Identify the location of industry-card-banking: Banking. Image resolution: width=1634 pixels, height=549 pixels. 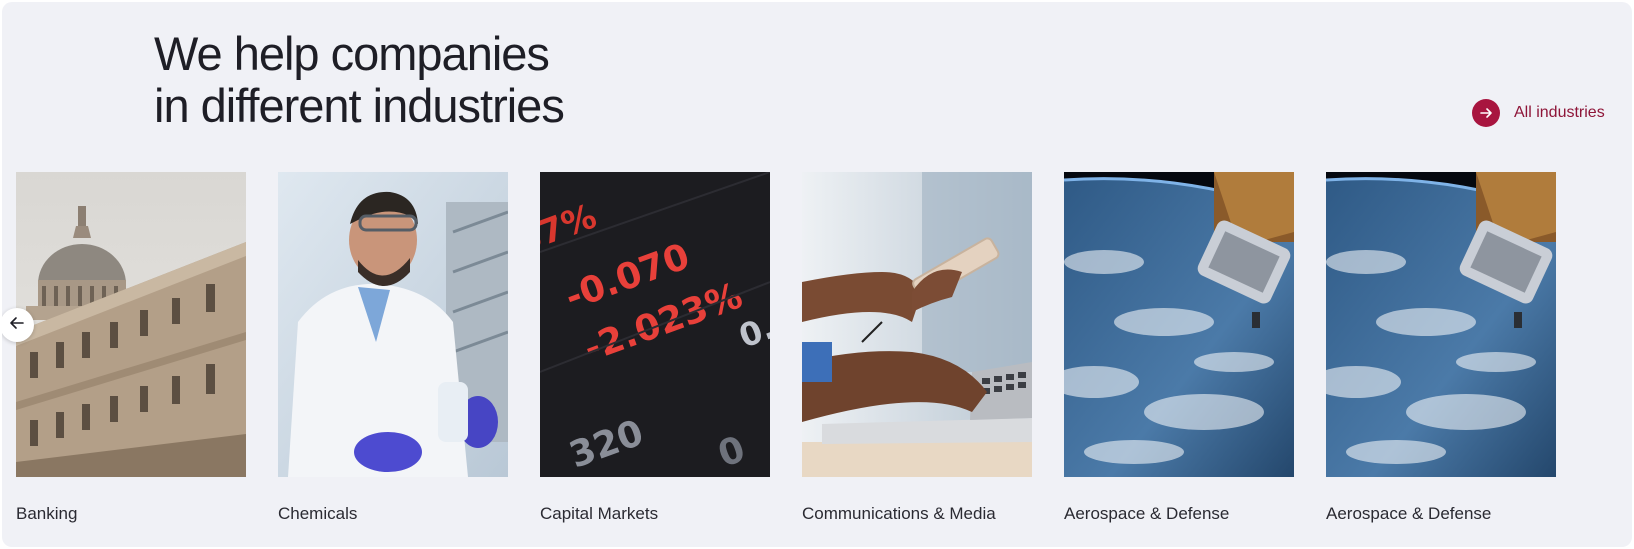
(131, 348).